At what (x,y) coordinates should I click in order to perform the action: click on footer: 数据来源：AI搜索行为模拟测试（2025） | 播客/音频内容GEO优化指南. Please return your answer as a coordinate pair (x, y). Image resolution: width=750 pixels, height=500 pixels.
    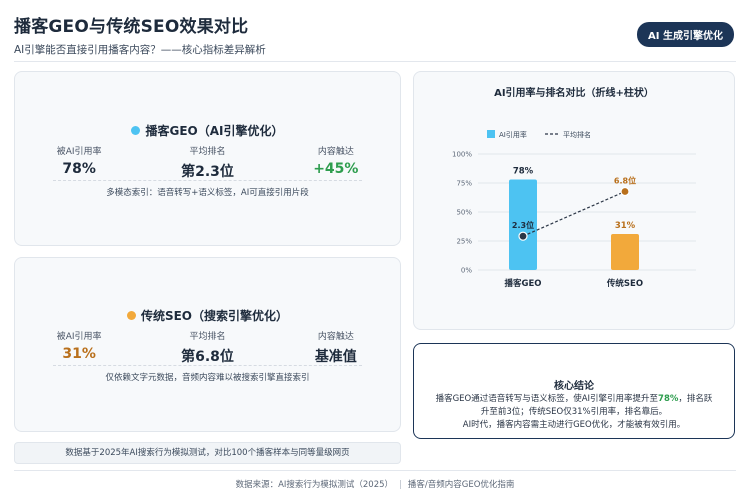
    Looking at the image, I should click on (375, 485).